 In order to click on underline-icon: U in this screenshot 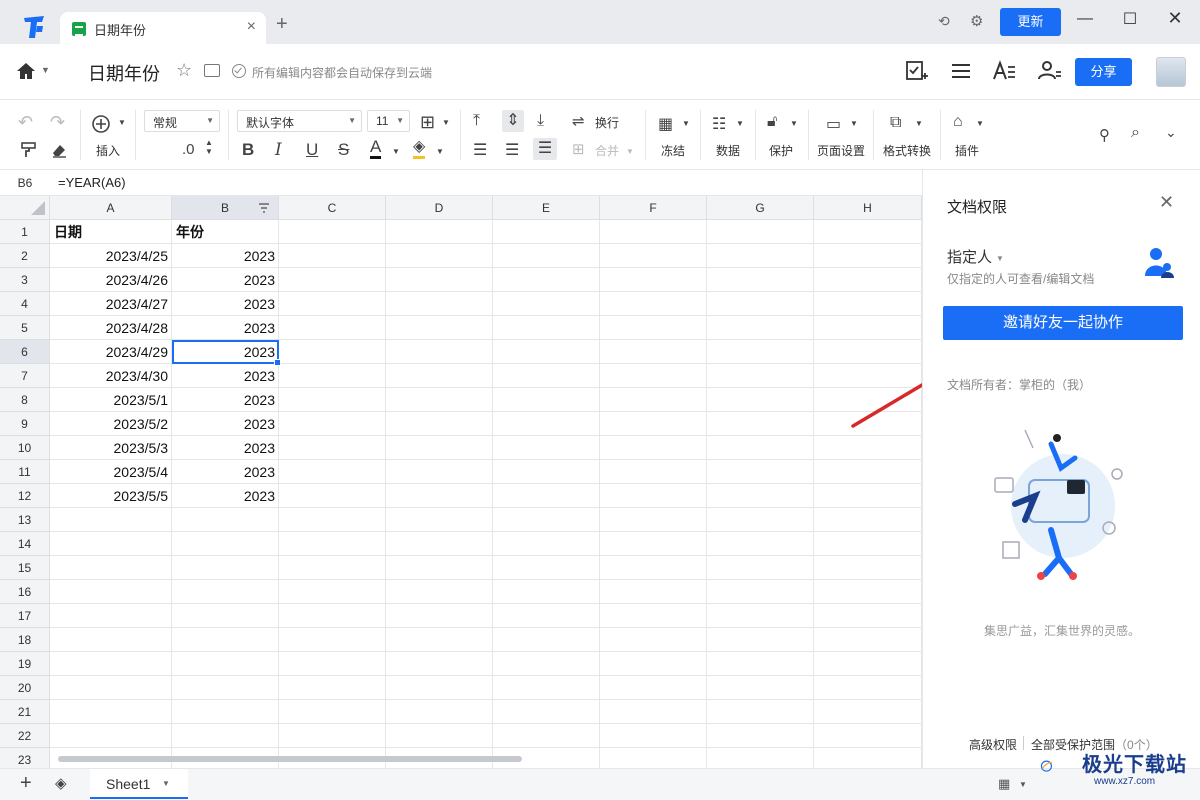, I will do `click(312, 150)`.